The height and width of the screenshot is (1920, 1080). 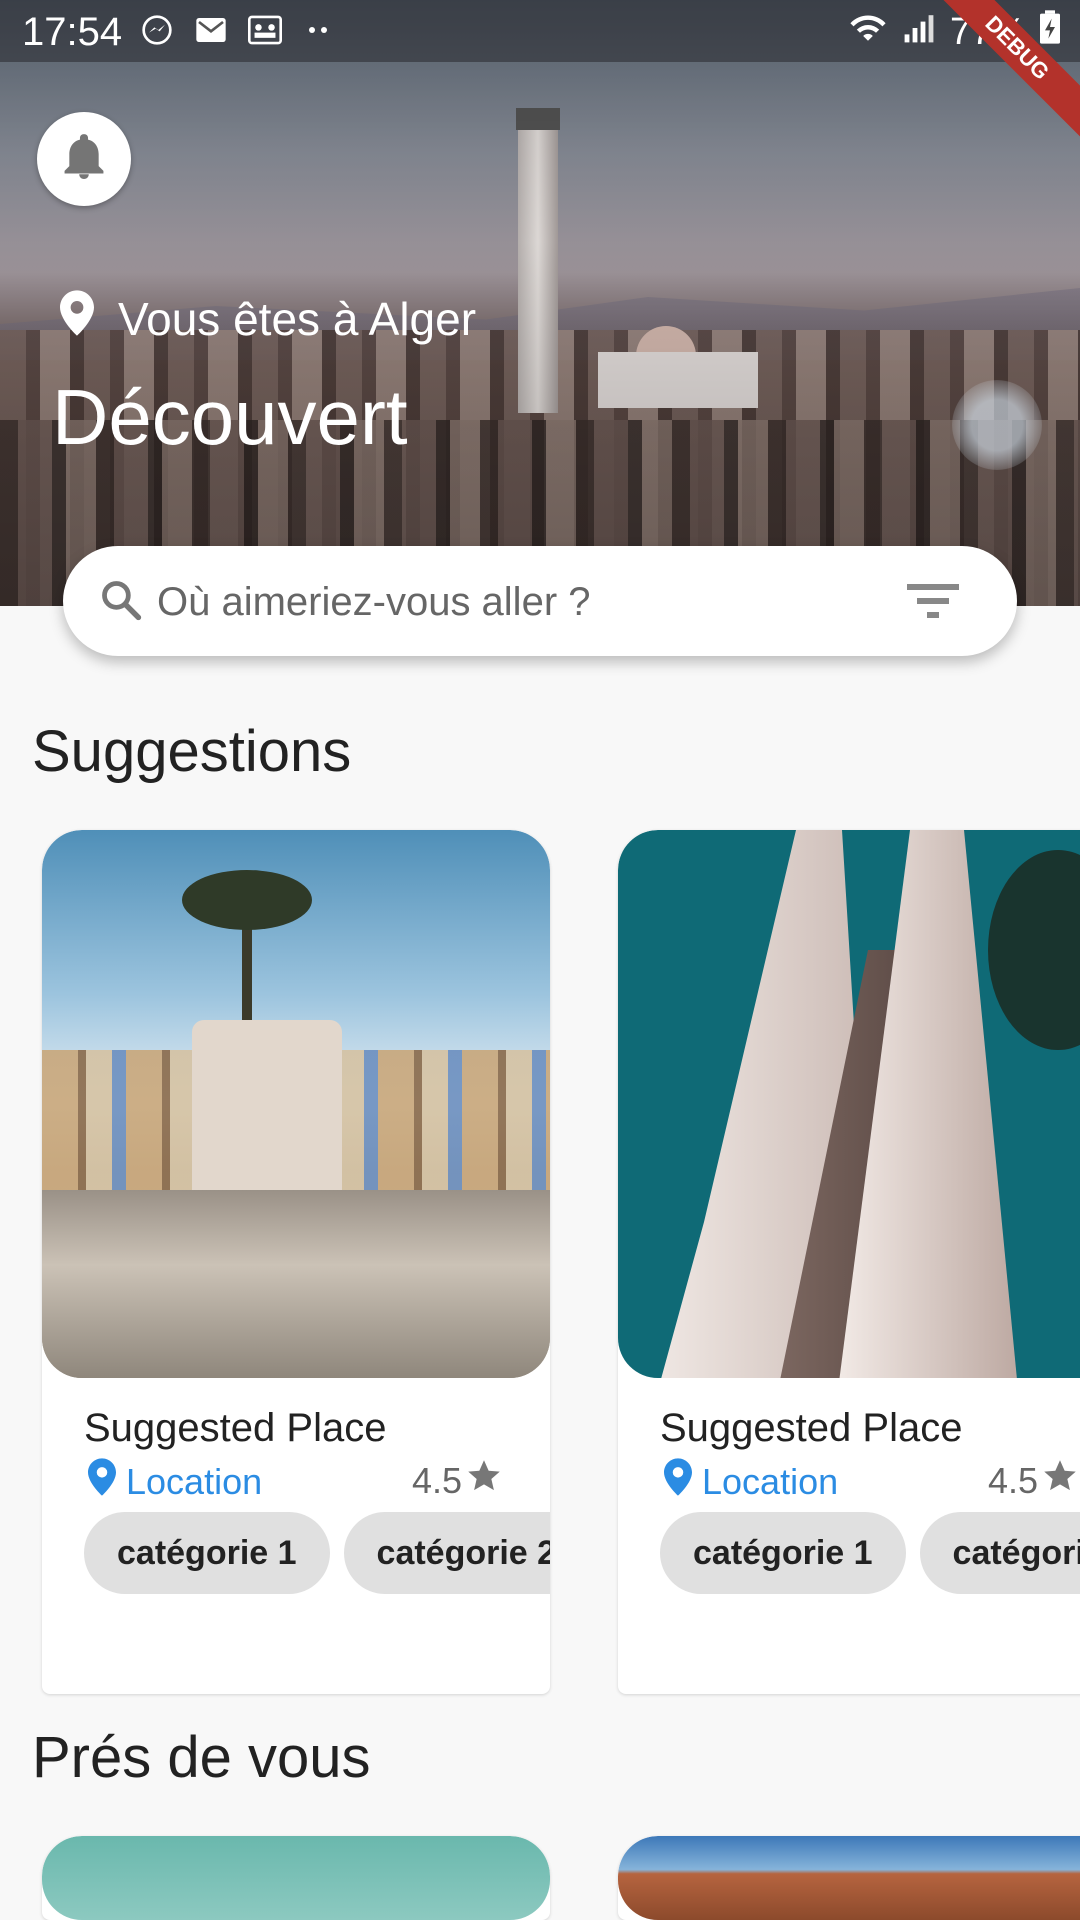 I want to click on notifications-button, so click(x=84, y=159).